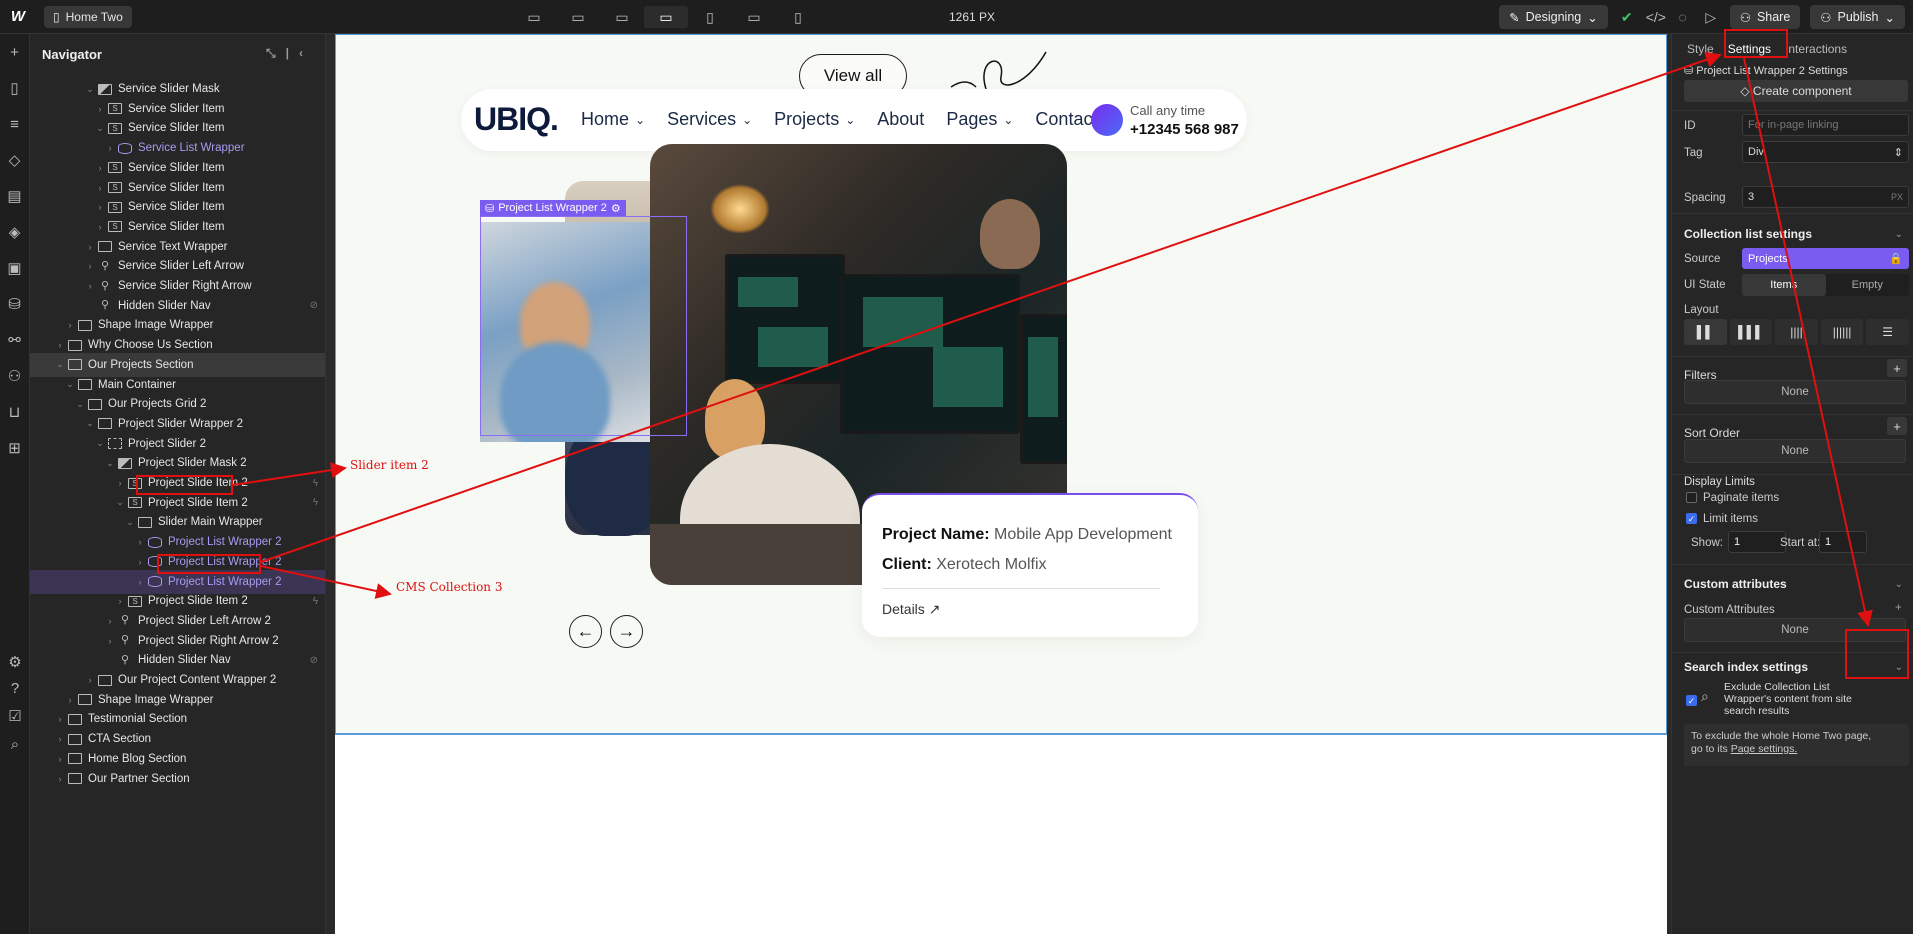 This screenshot has width=1913, height=934. What do you see at coordinates (900, 119) in the screenshot?
I see `nav-about: About` at bounding box center [900, 119].